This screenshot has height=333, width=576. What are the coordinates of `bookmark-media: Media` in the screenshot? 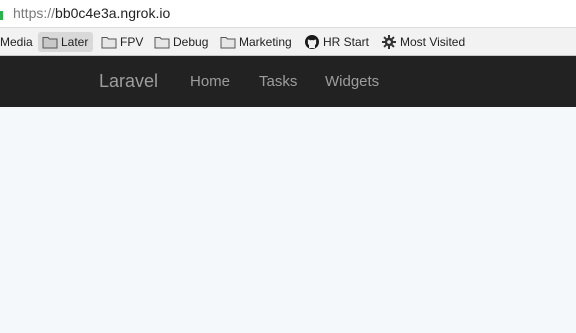 It's located at (18, 42).